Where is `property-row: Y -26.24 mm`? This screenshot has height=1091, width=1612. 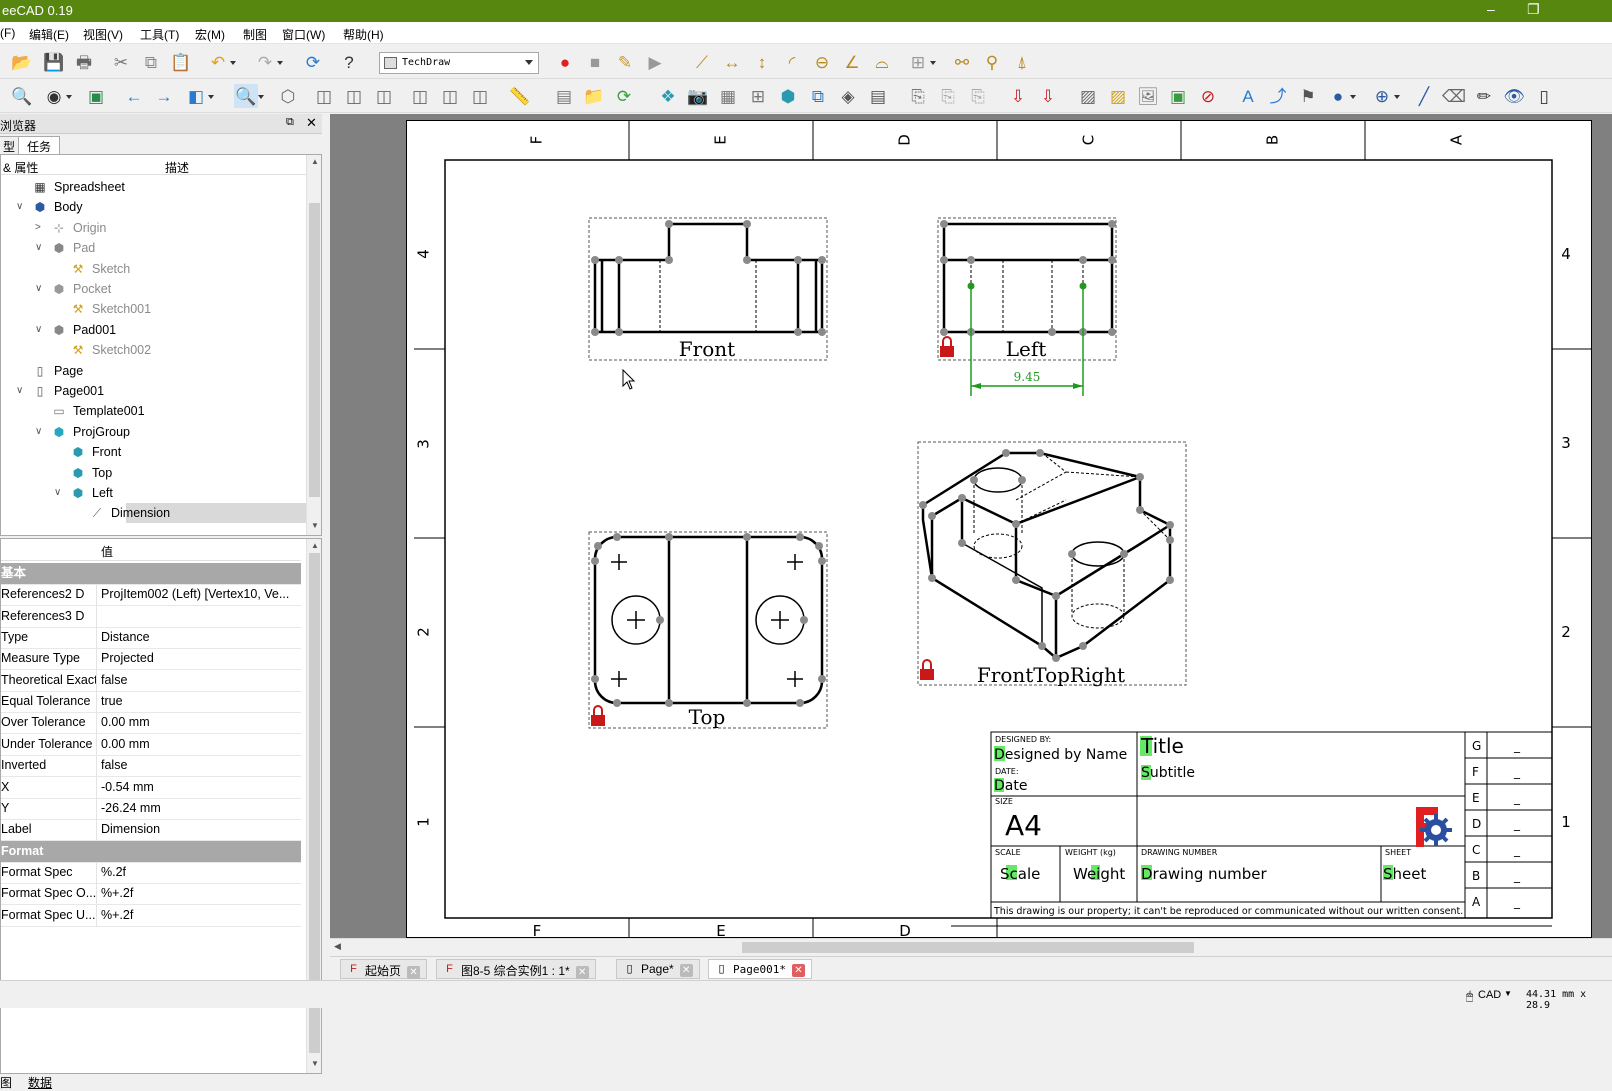 property-row: Y -26.24 mm is located at coordinates (151, 808).